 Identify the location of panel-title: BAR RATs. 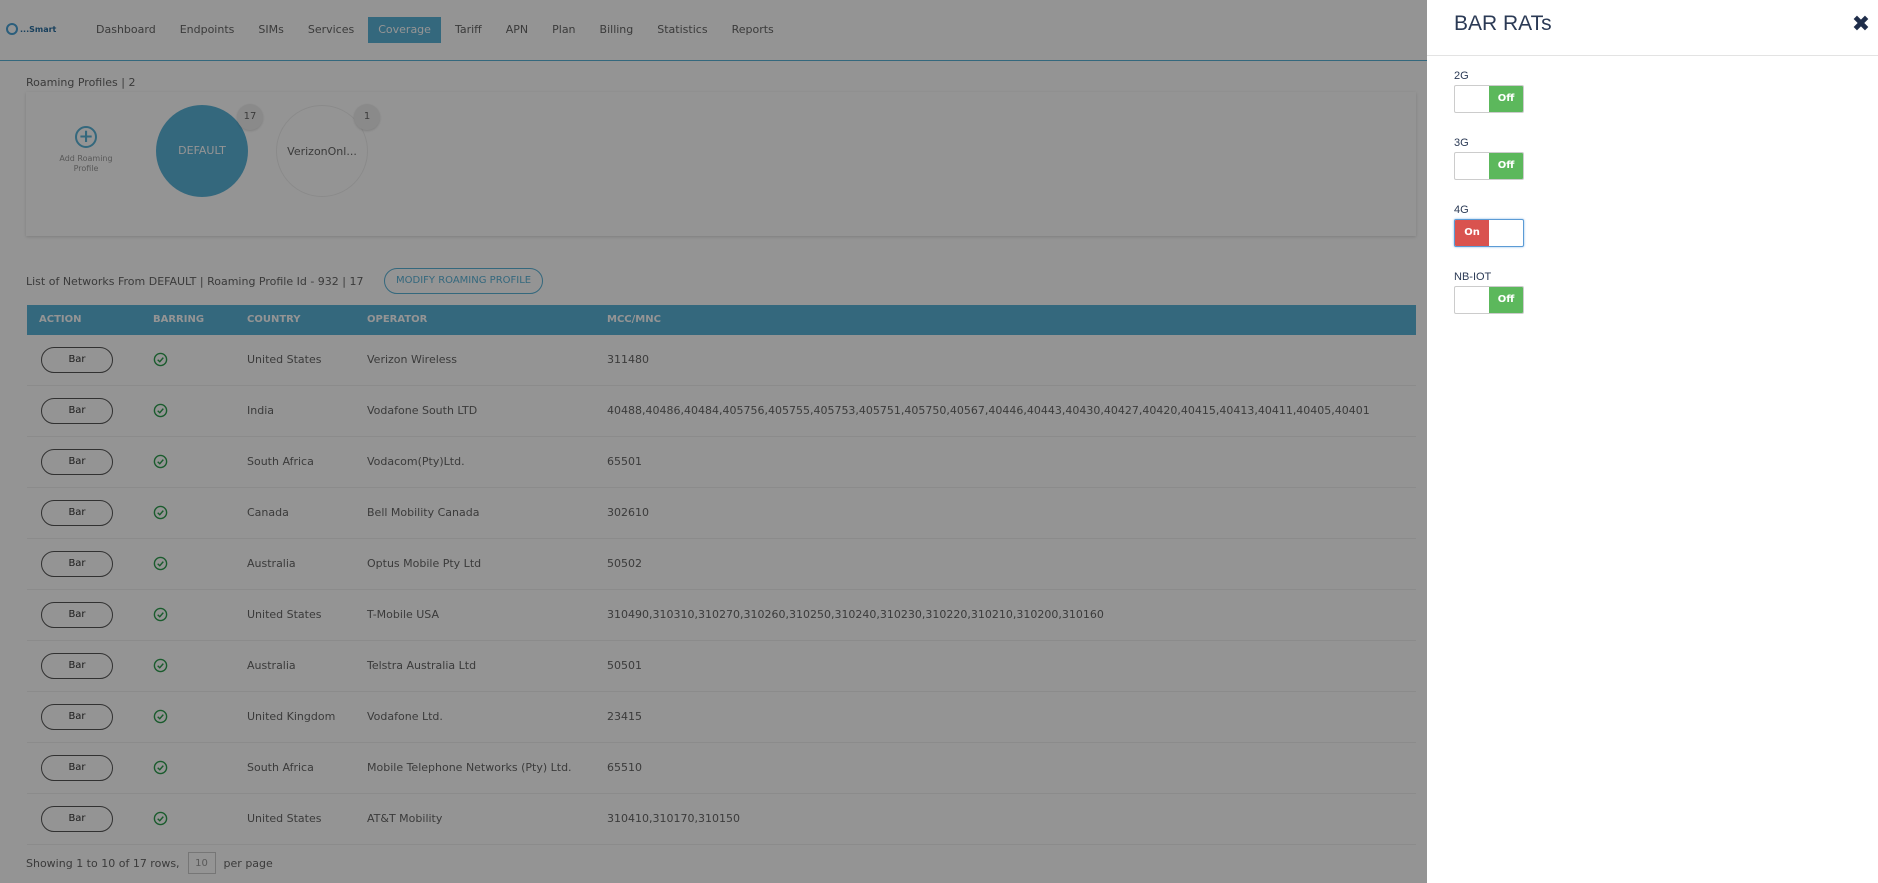
(1503, 23).